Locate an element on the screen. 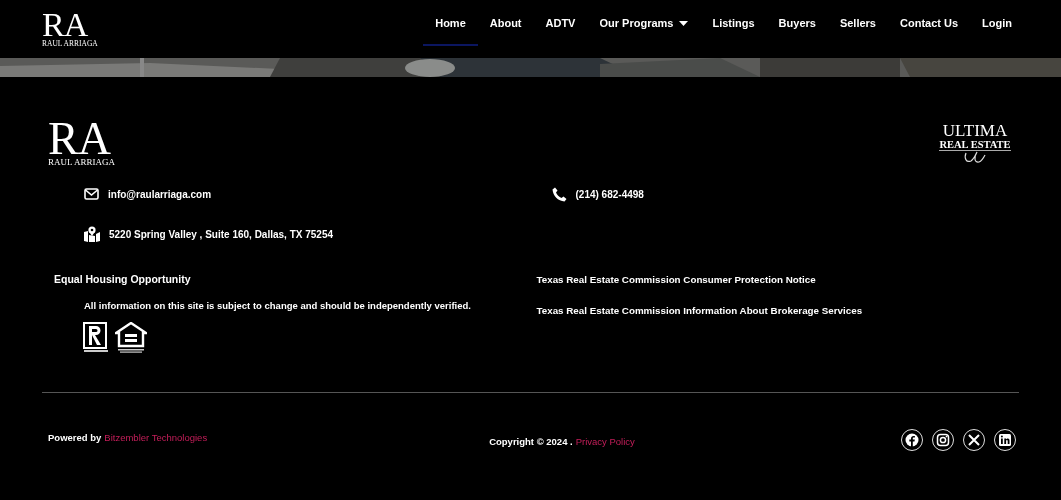 The height and width of the screenshot is (500, 1061). nav-link: About is located at coordinates (505, 24).